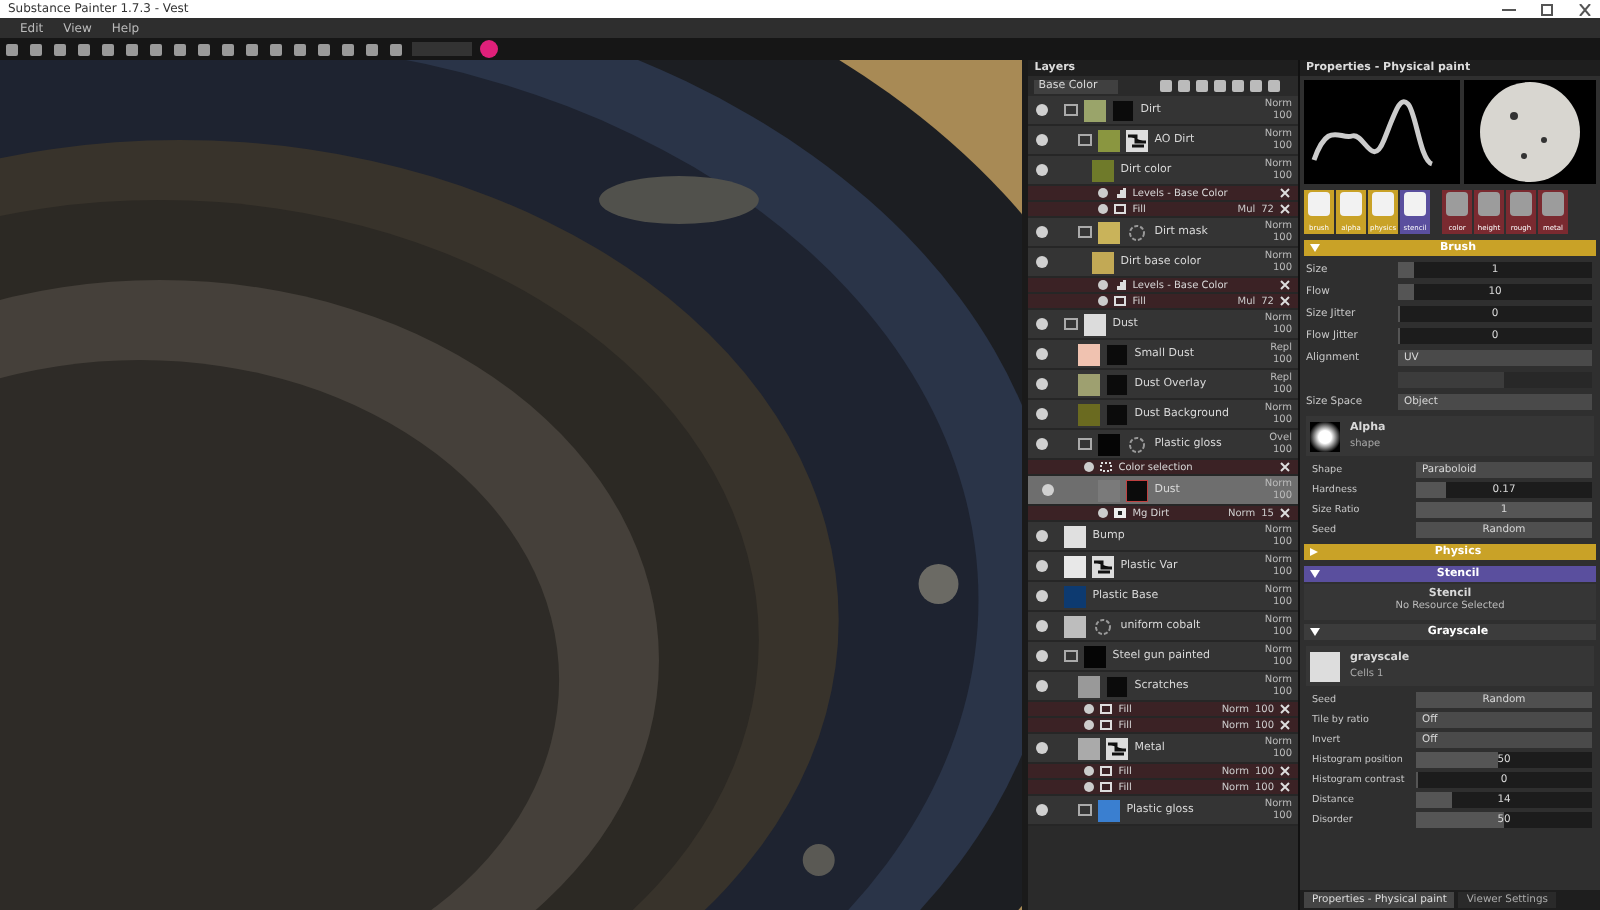  I want to click on grayscale-thumbnail, so click(1325, 666).